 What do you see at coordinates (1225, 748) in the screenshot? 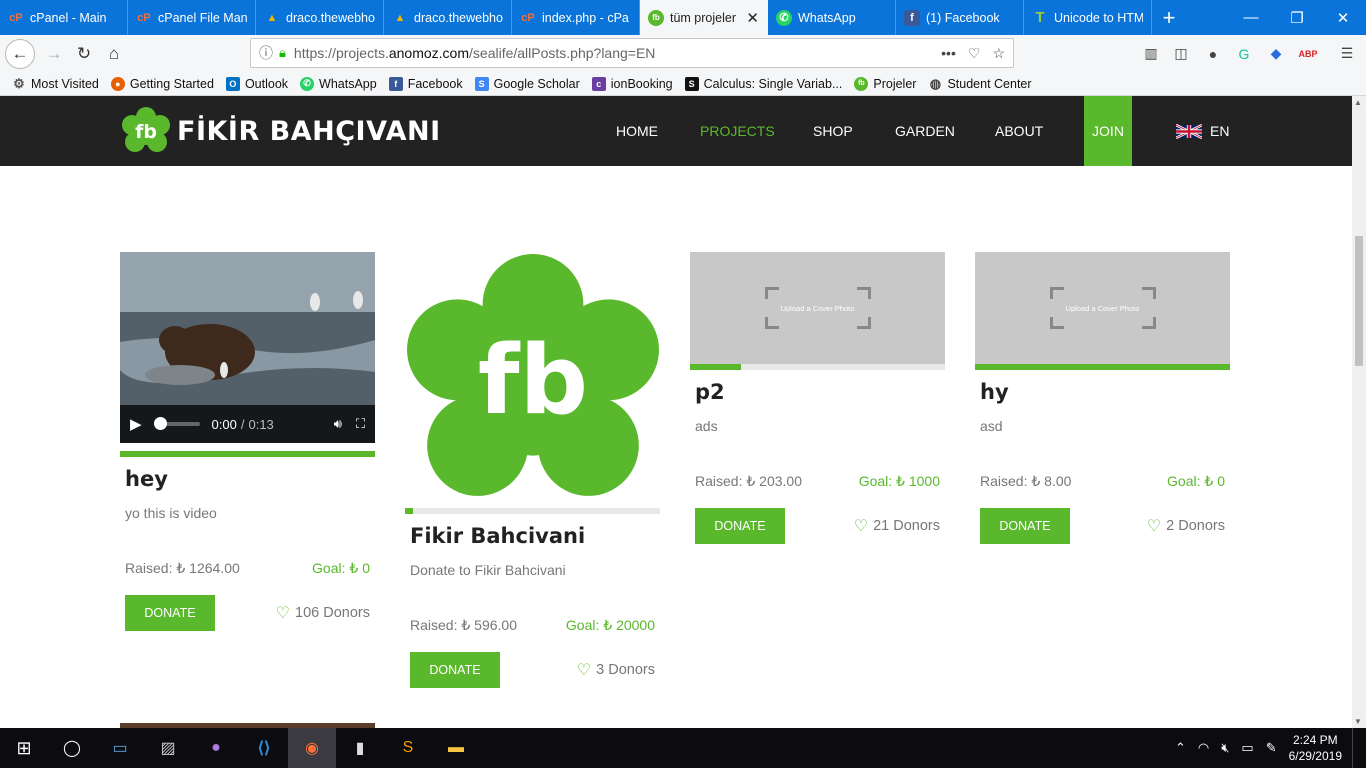
I see `volume-mute-icon: 🔇︎` at bounding box center [1225, 748].